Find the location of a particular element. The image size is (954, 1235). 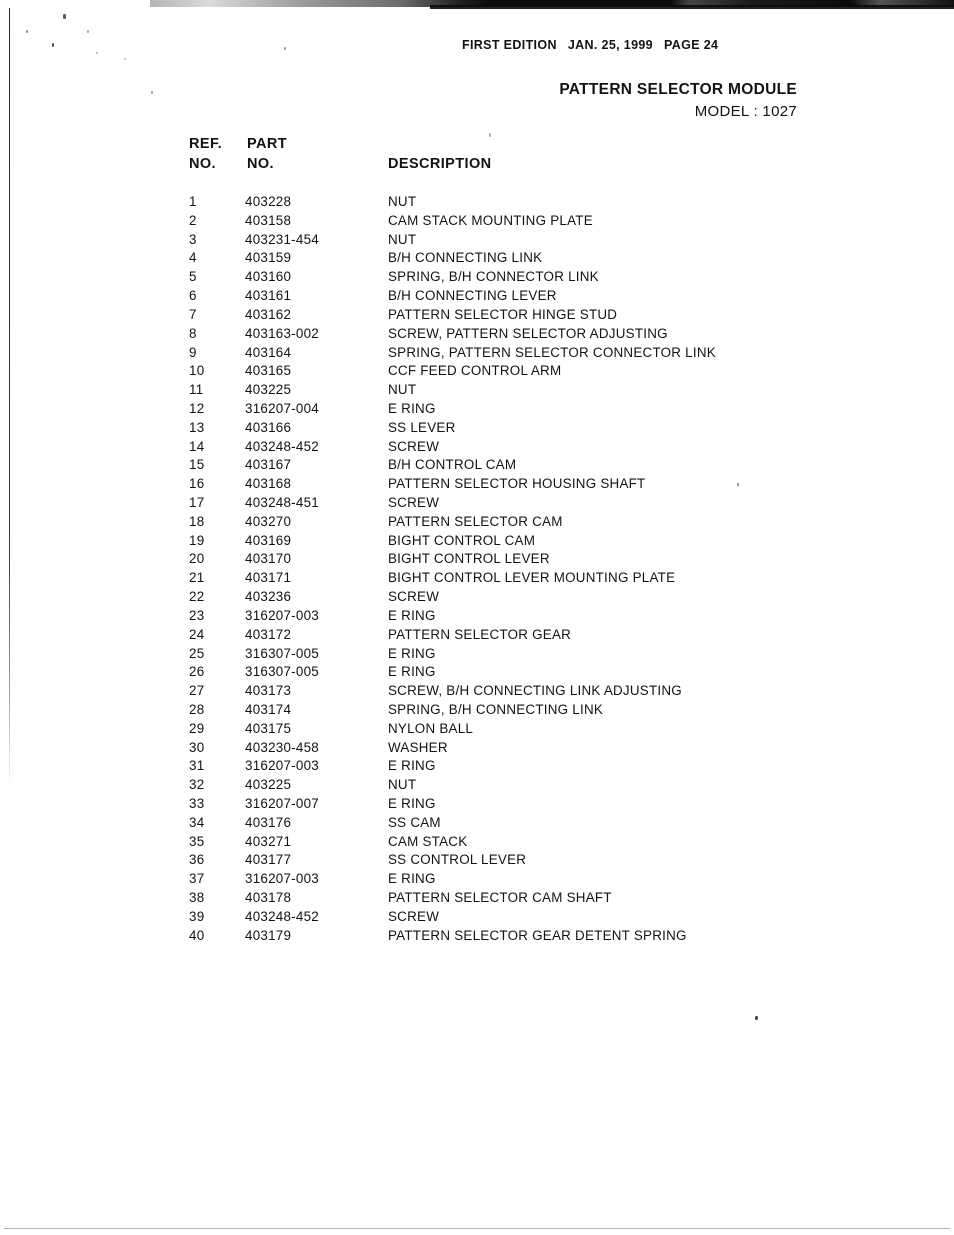

cell-ref-no: 25 is located at coordinates (197, 653).